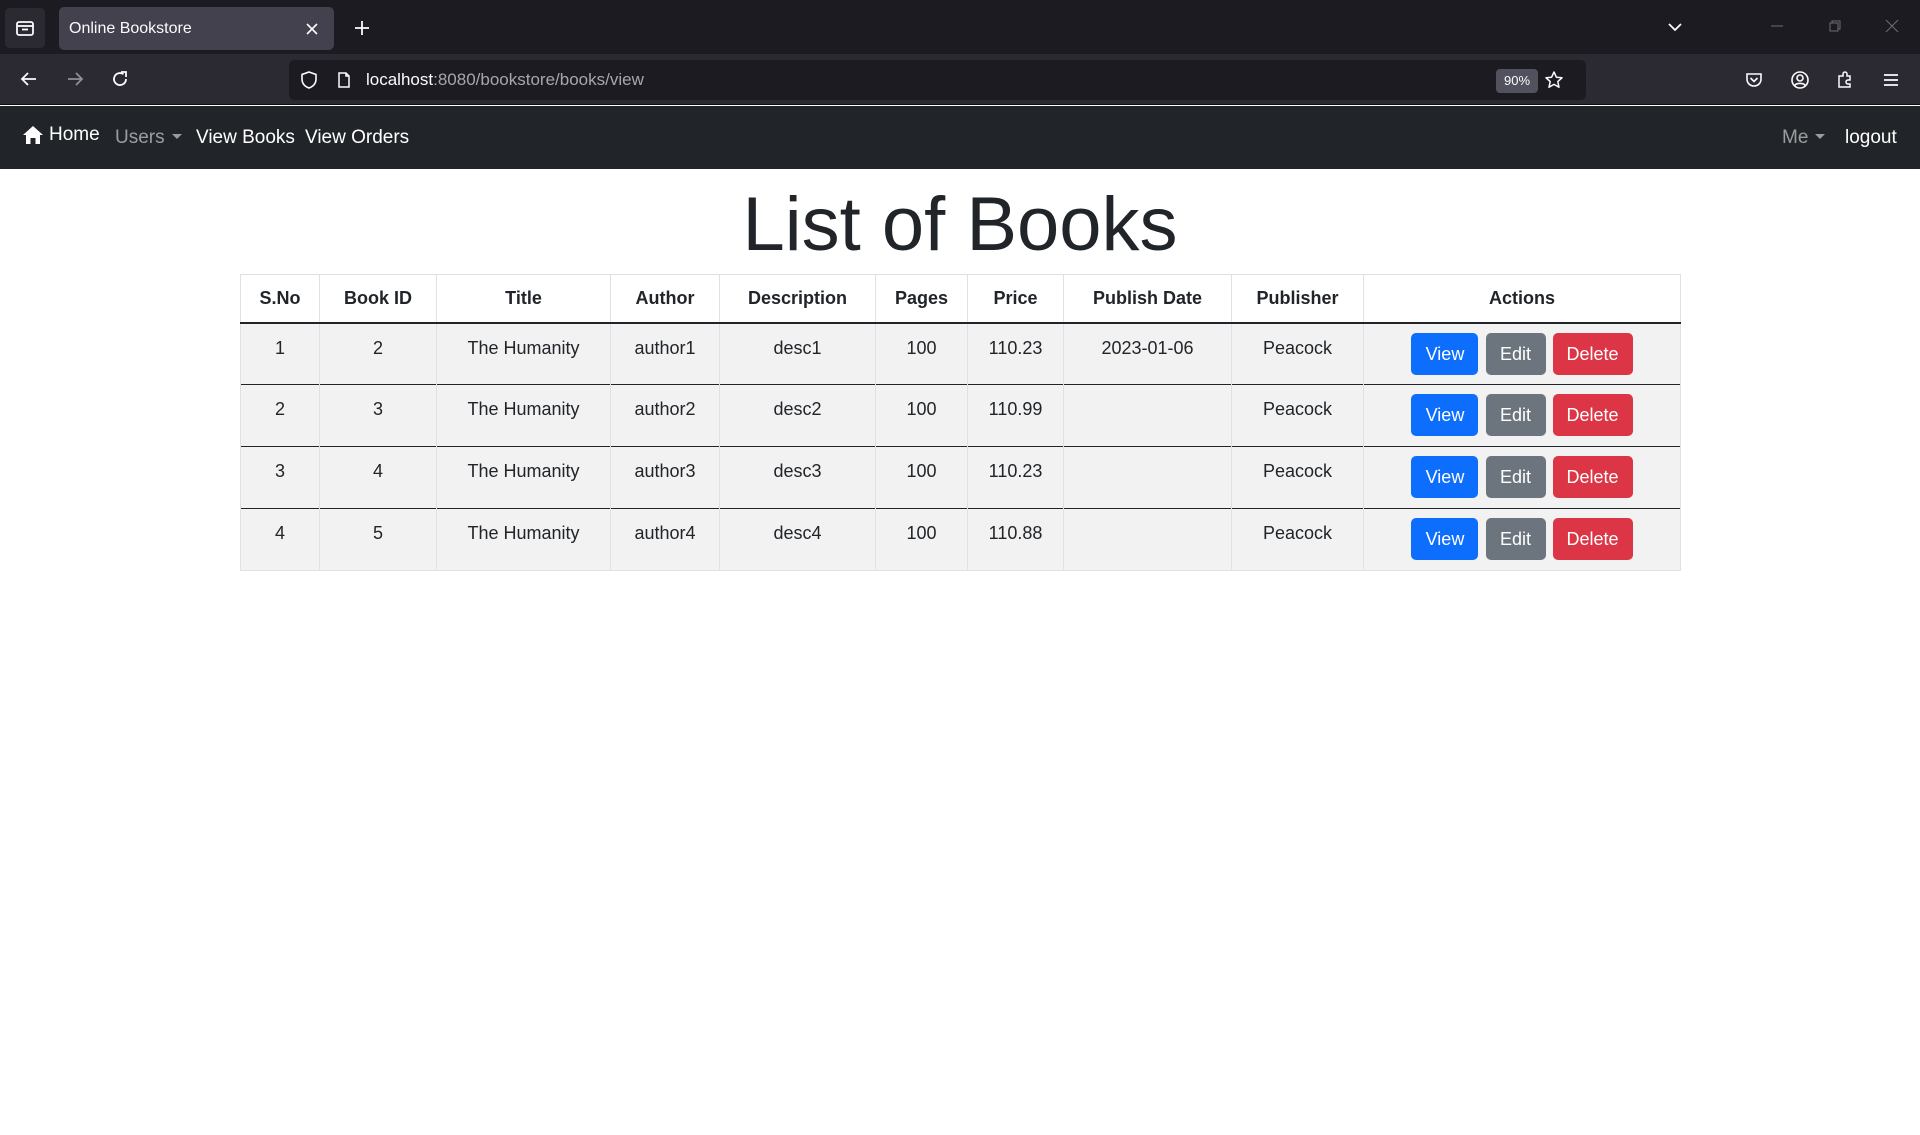 The image size is (1920, 1135). What do you see at coordinates (1297, 298) in the screenshot?
I see `header-publisher: Publisher` at bounding box center [1297, 298].